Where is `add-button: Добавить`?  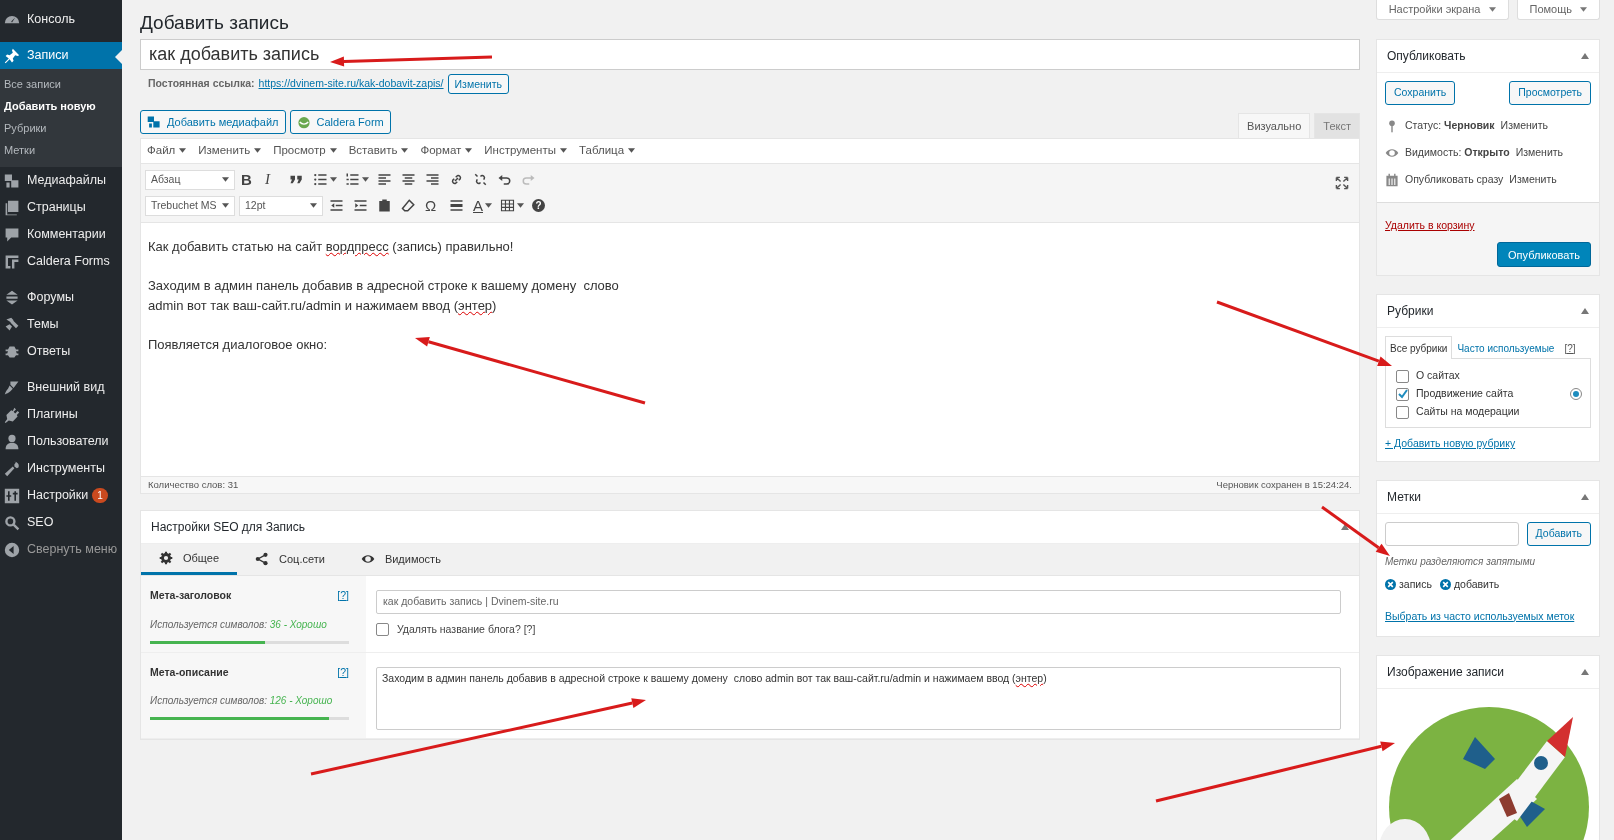
add-button: Добавить is located at coordinates (1558, 533).